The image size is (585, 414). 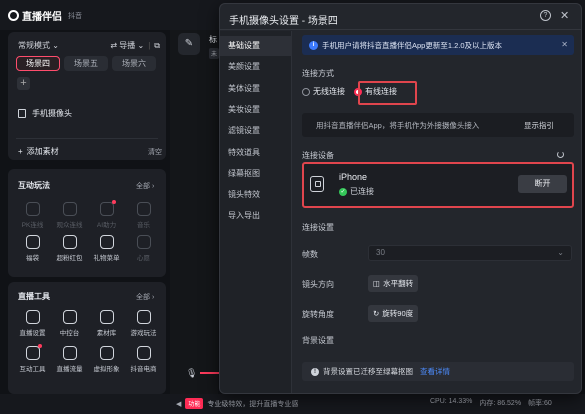 What do you see at coordinates (317, 184) in the screenshot?
I see `phone-icon` at bounding box center [317, 184].